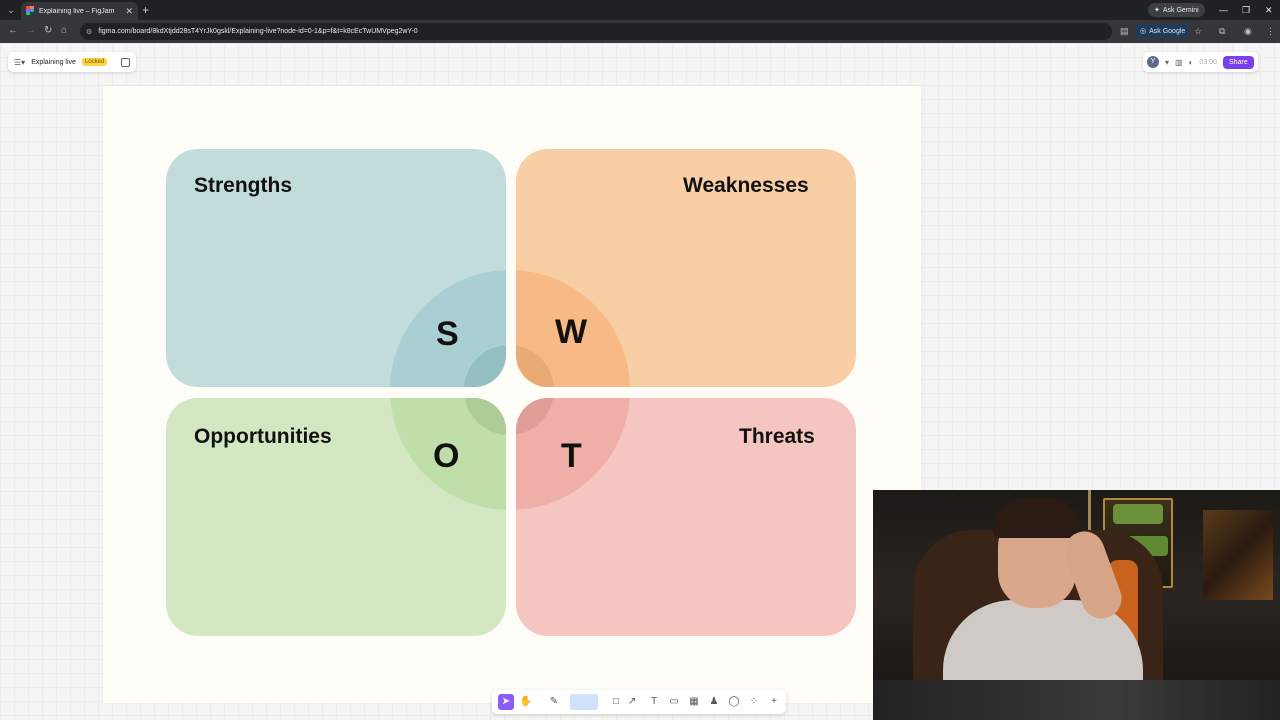 This screenshot has width=1280, height=720. Describe the element at coordinates (674, 702) in the screenshot. I see `section-tool-icon: ▭` at that location.